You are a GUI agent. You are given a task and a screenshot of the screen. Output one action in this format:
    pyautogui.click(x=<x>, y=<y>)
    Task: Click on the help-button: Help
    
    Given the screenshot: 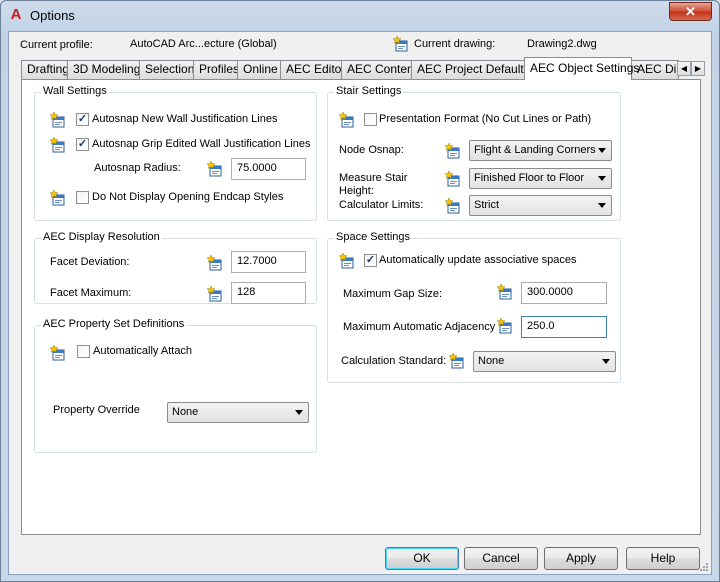 What is the action you would take?
    pyautogui.click(x=663, y=558)
    